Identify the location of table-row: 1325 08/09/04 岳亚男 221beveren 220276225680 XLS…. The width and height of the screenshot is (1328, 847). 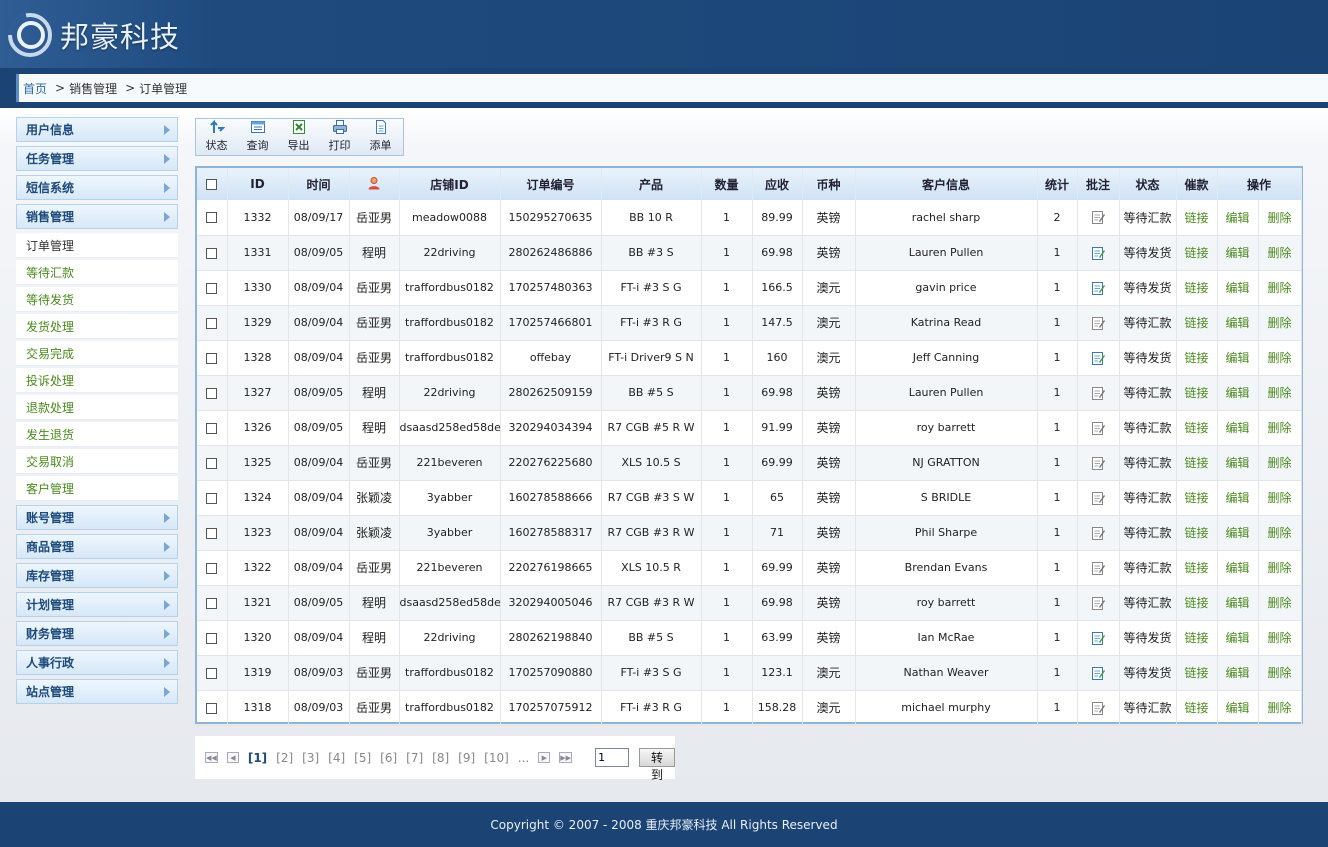
(749, 463).